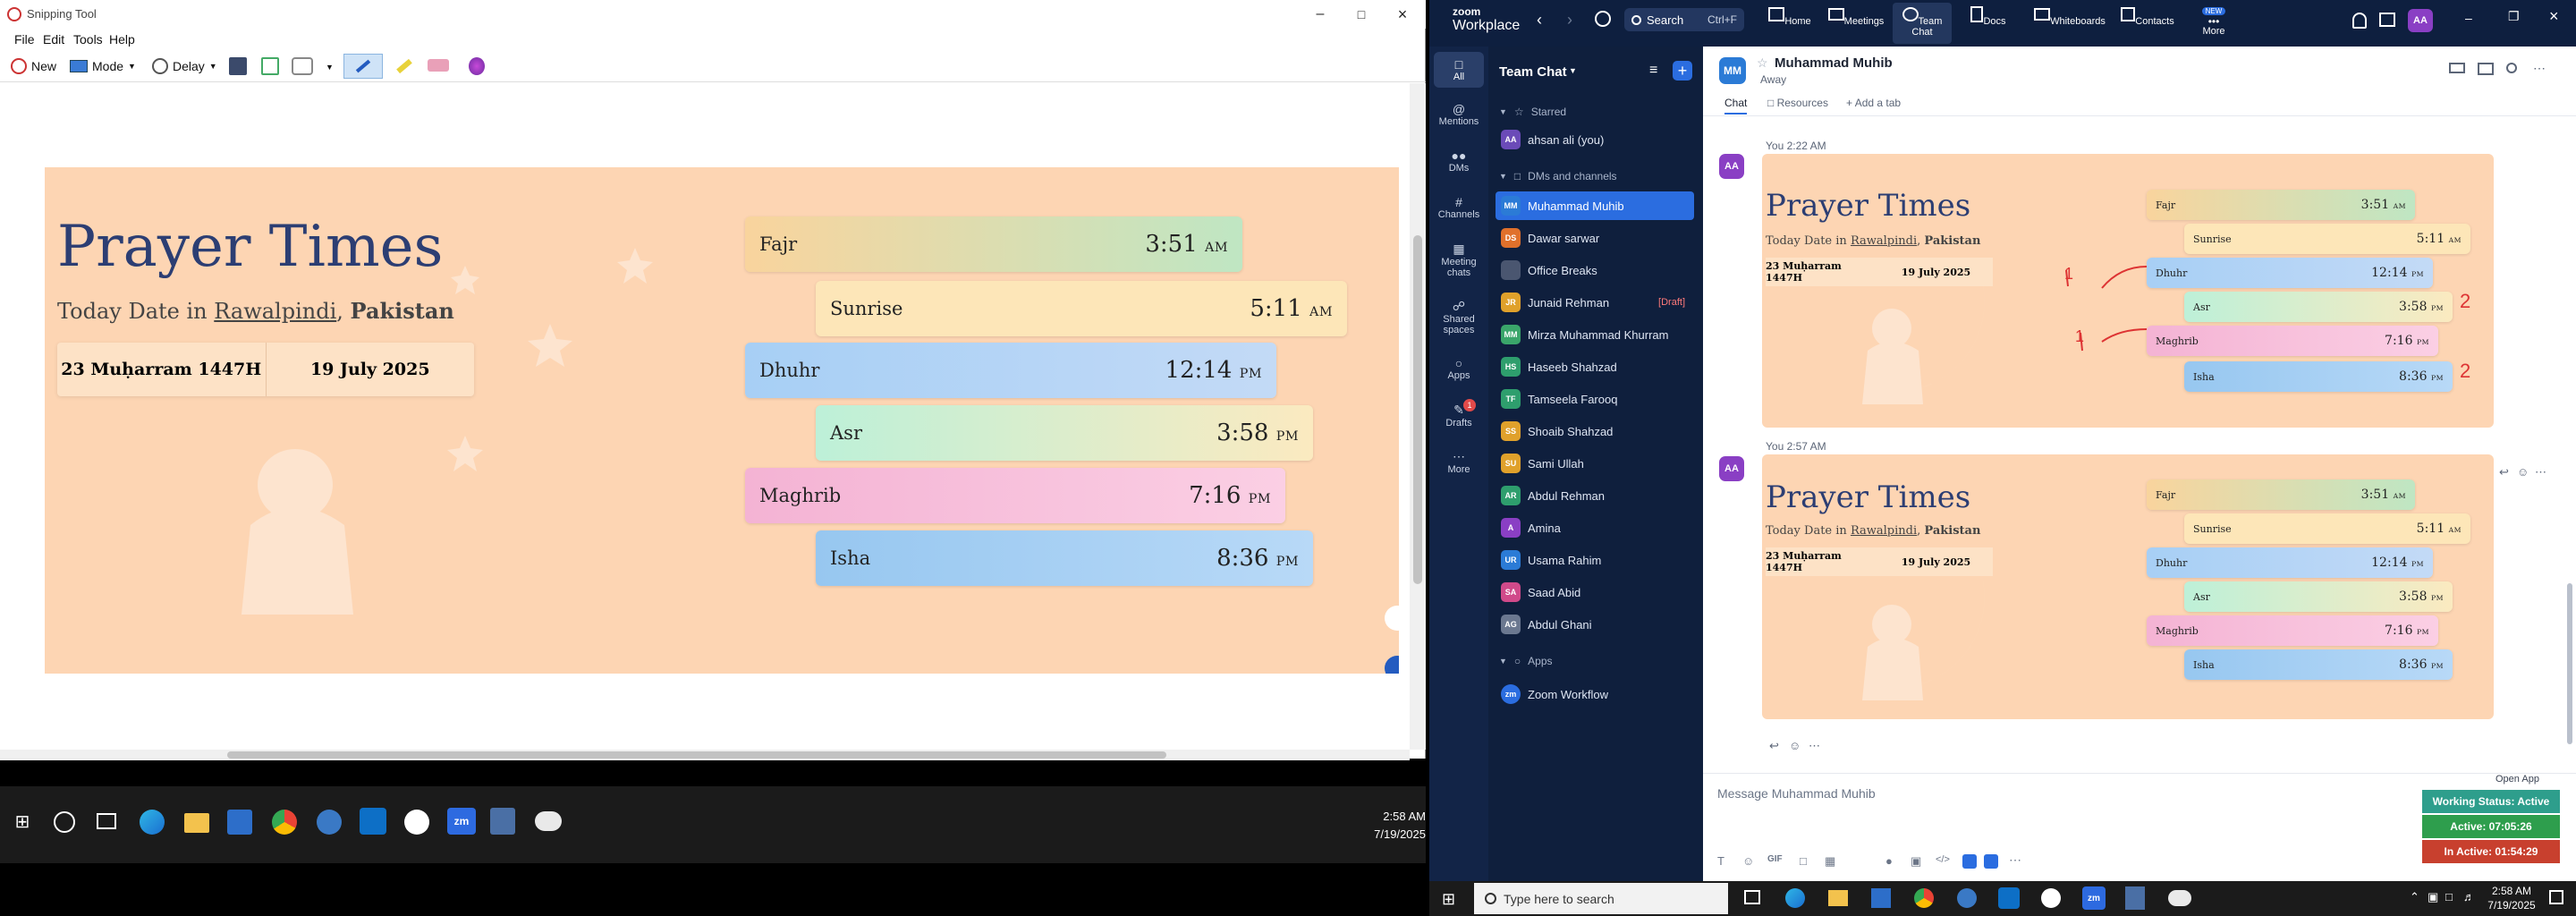 This screenshot has height=916, width=2576. Describe the element at coordinates (24, 39) in the screenshot. I see `menu-file: File` at that location.